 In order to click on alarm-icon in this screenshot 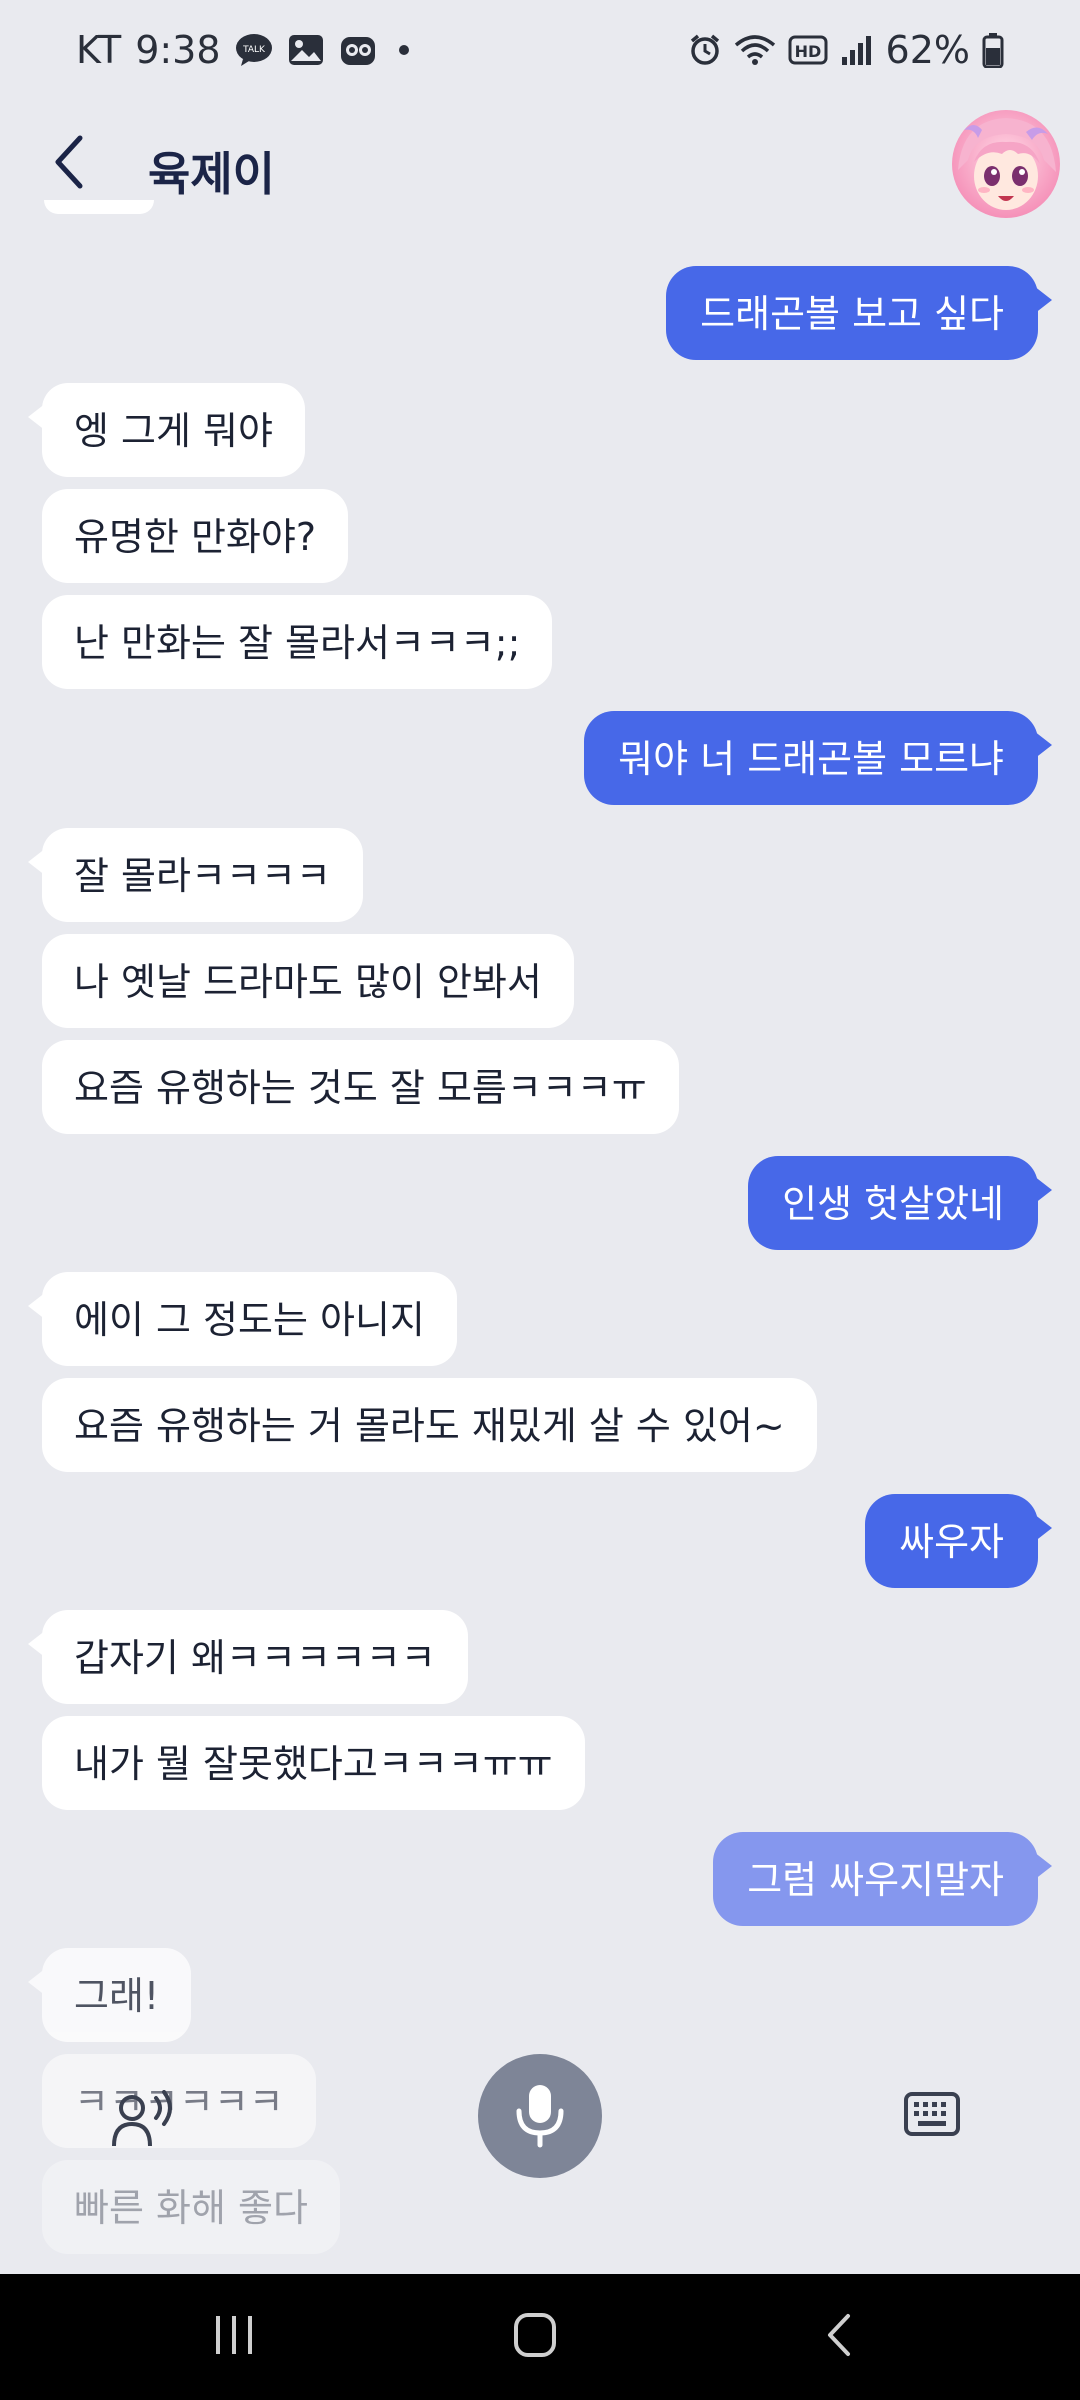, I will do `click(704, 49)`.